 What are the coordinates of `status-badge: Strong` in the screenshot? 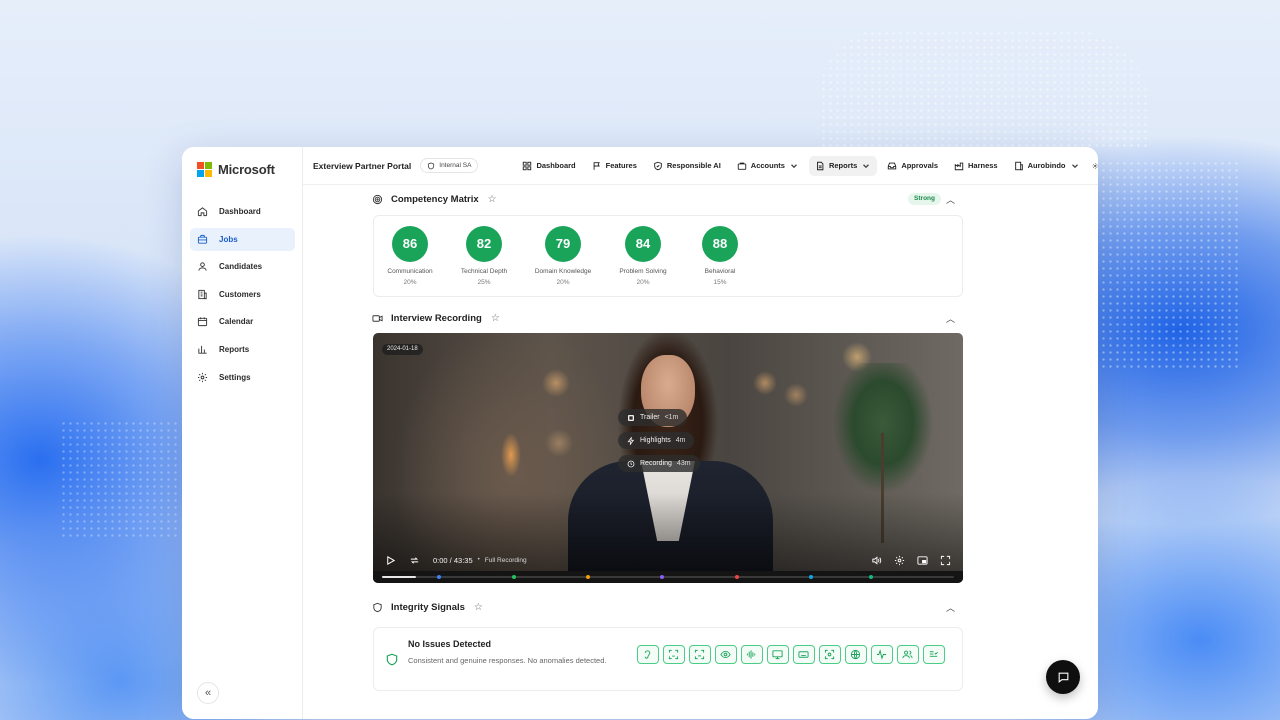 It's located at (924, 199).